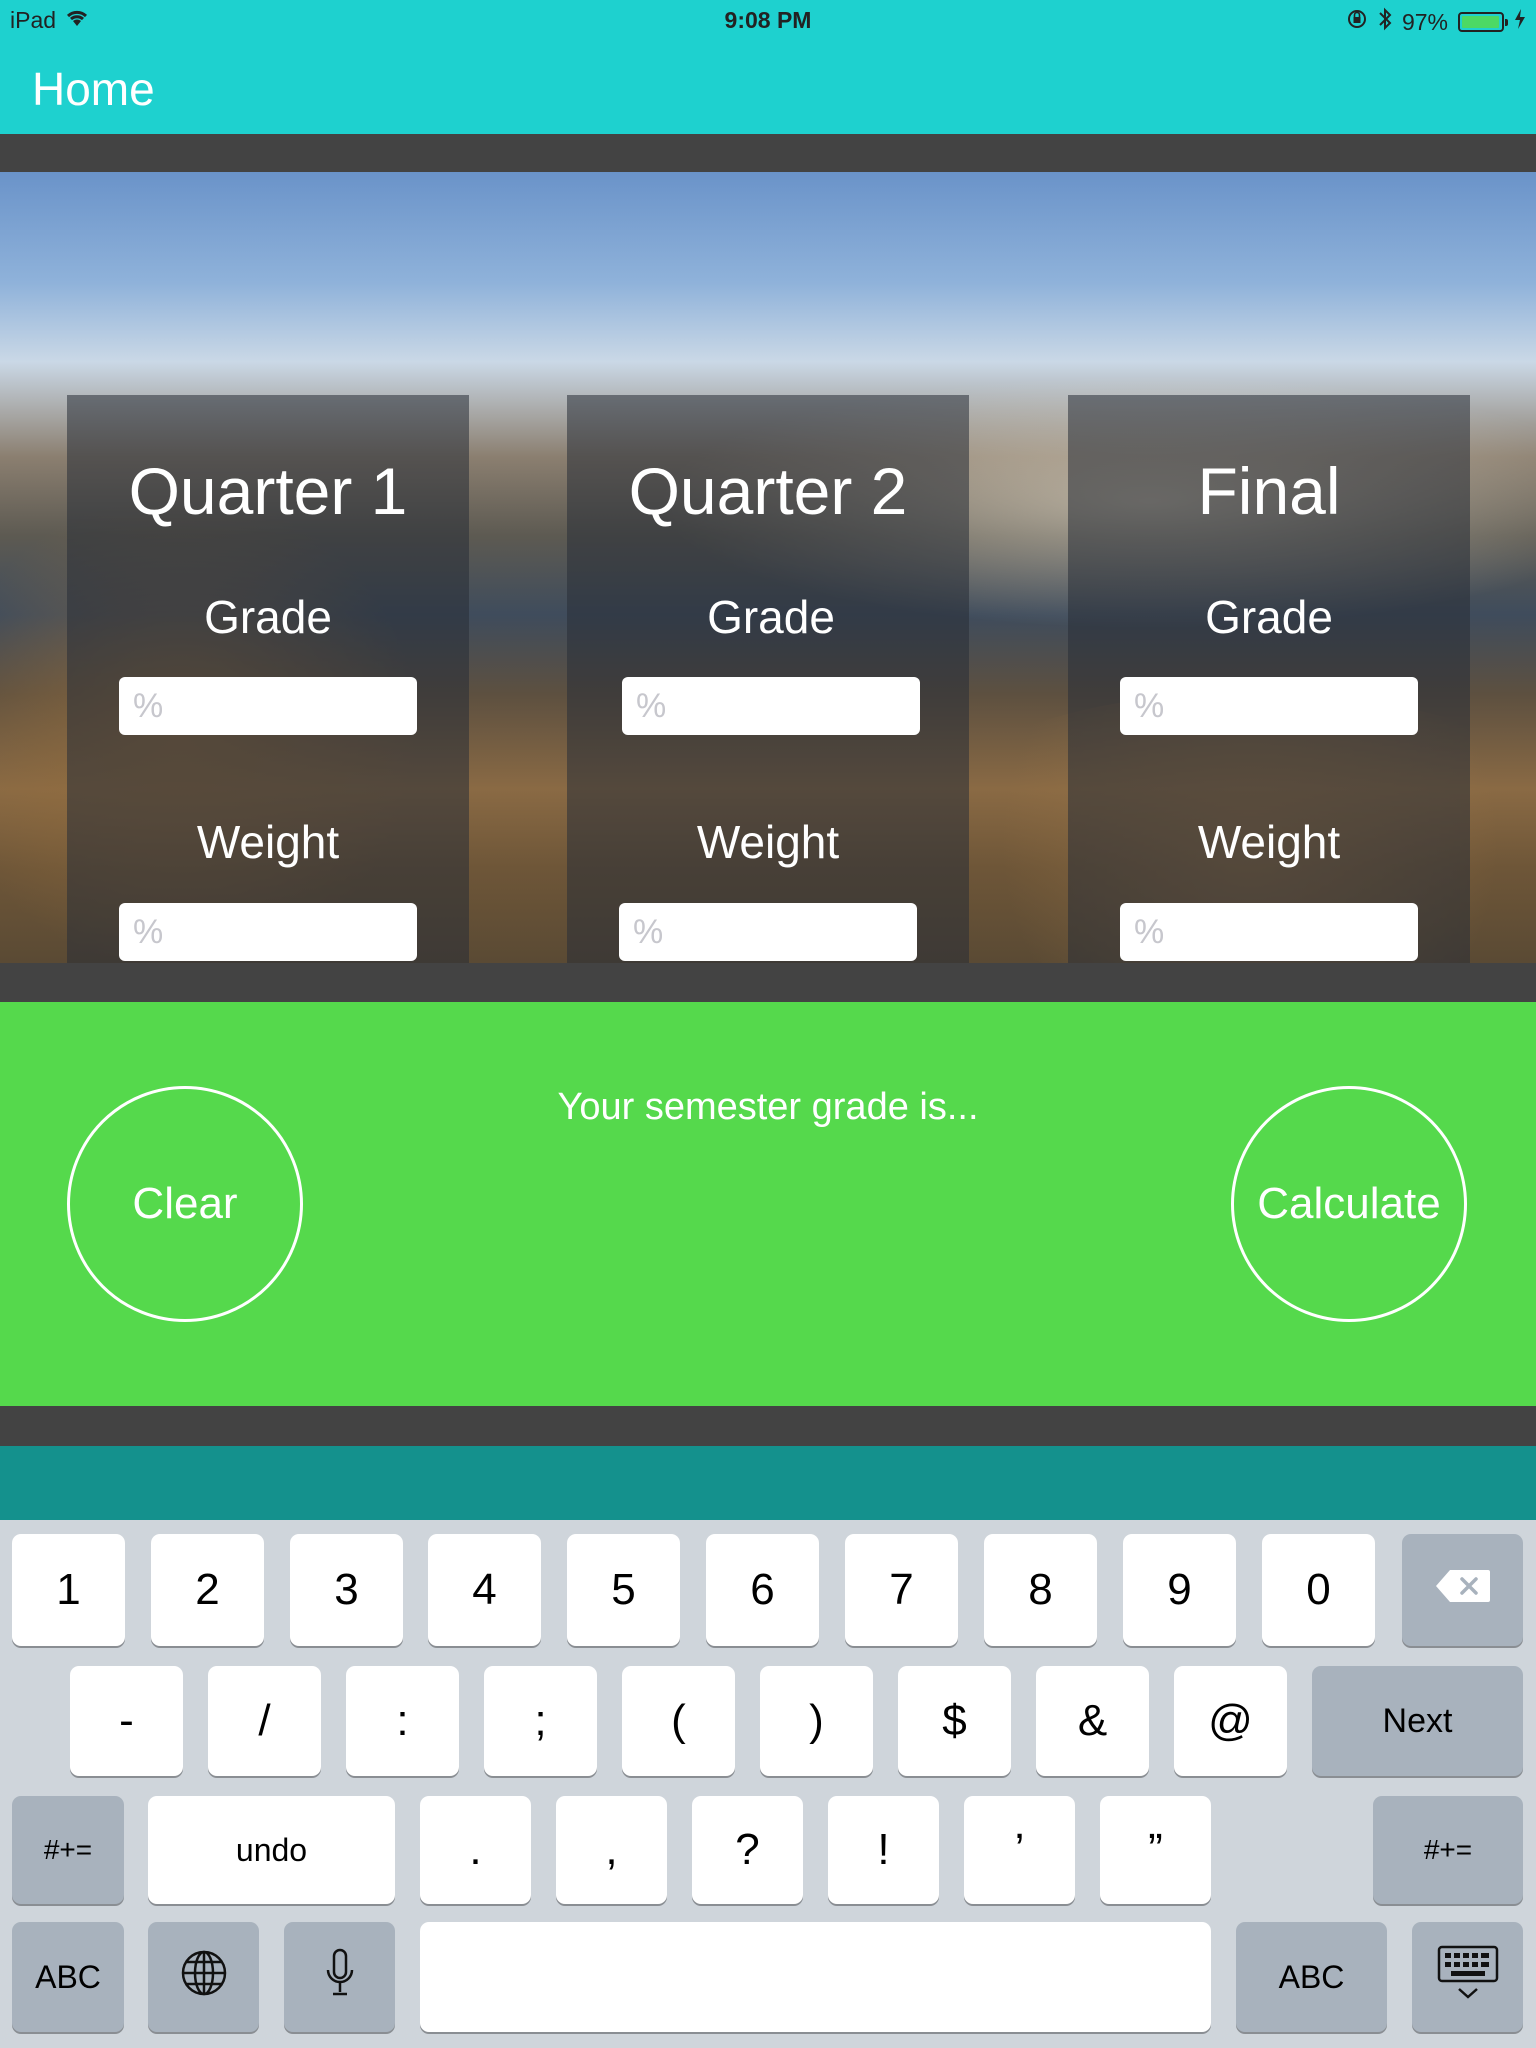 This screenshot has width=1536, height=2048. Describe the element at coordinates (268, 932) in the screenshot. I see `quarter-1-weight-input` at that location.